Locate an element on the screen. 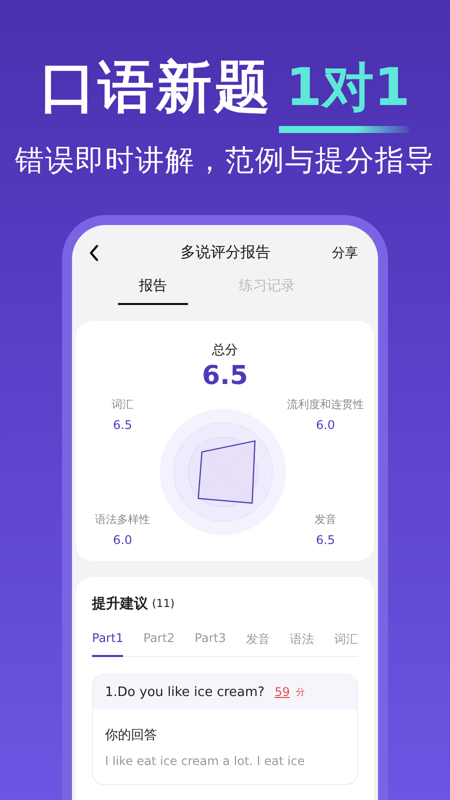 The width and height of the screenshot is (450, 800). score-unit: 分 is located at coordinates (300, 692).